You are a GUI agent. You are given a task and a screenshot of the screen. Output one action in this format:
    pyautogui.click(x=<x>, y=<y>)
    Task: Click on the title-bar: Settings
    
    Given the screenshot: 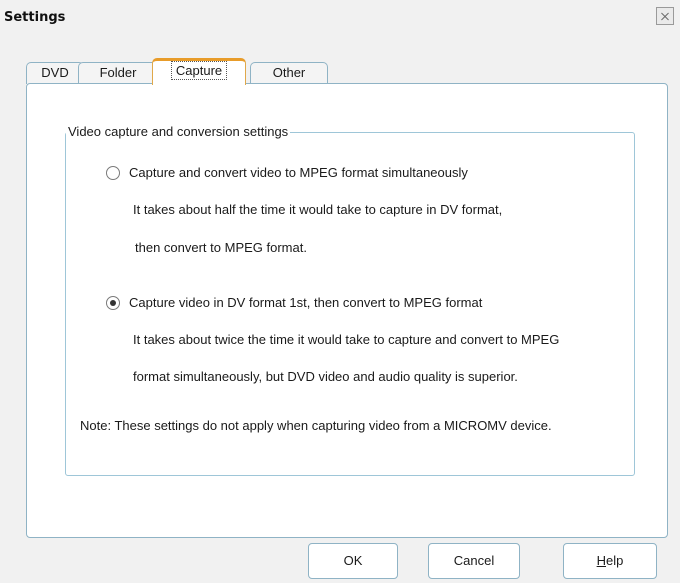 What is the action you would take?
    pyautogui.click(x=340, y=17)
    